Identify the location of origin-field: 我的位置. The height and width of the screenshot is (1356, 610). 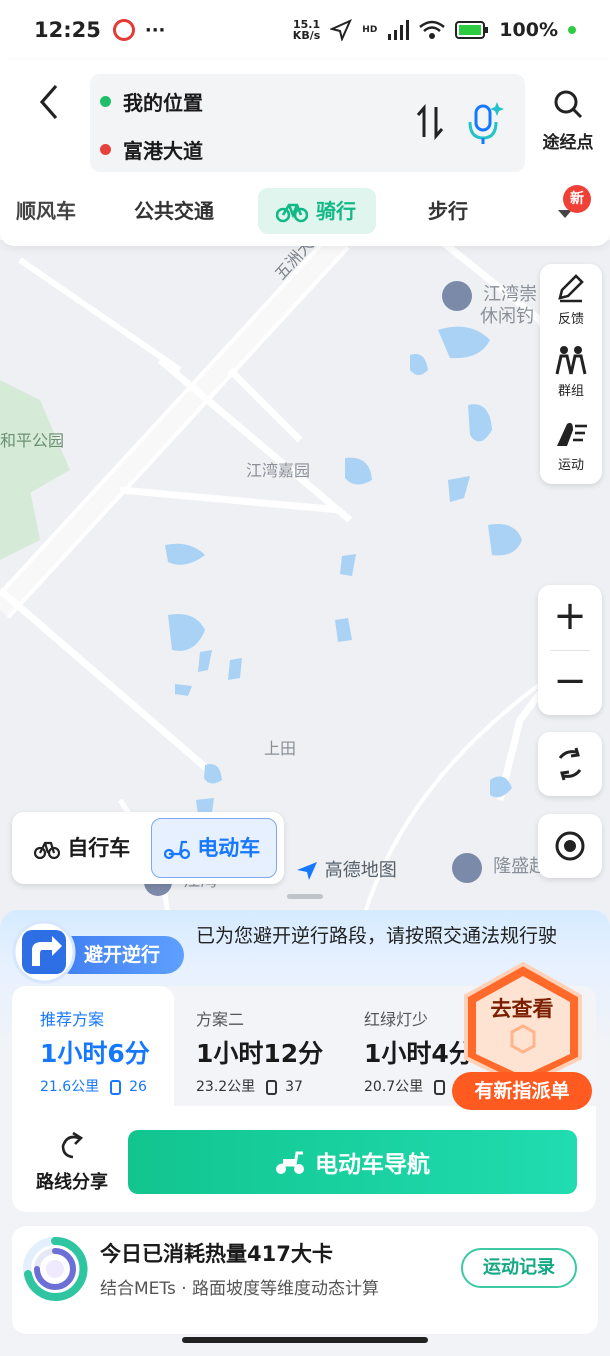
(151, 101).